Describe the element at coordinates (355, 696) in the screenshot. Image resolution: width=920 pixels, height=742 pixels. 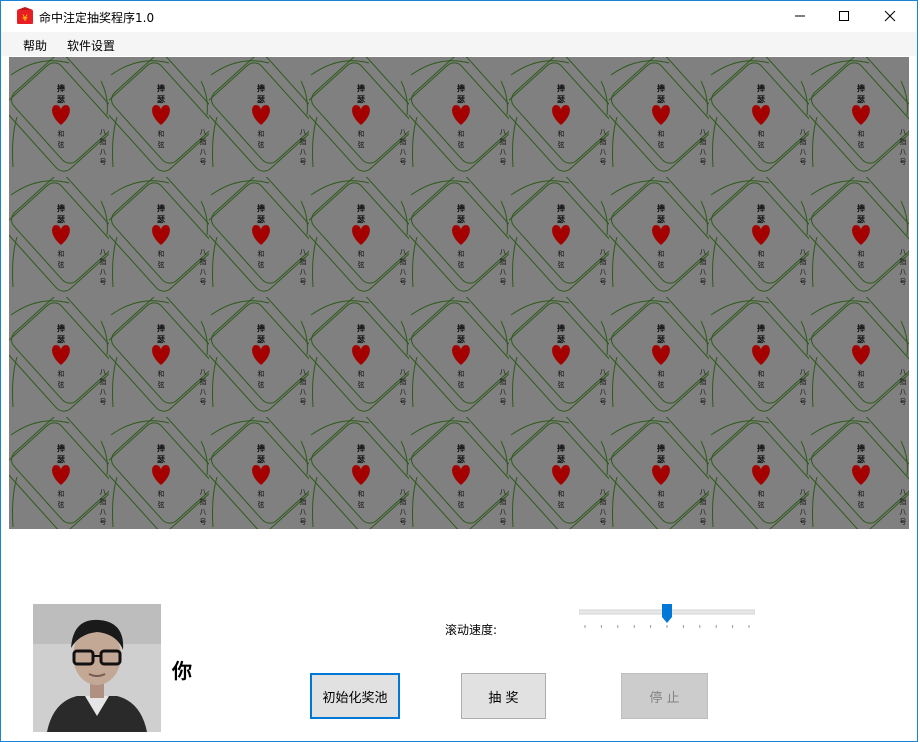
I see `init-pool-button: 初始化奖池` at that location.